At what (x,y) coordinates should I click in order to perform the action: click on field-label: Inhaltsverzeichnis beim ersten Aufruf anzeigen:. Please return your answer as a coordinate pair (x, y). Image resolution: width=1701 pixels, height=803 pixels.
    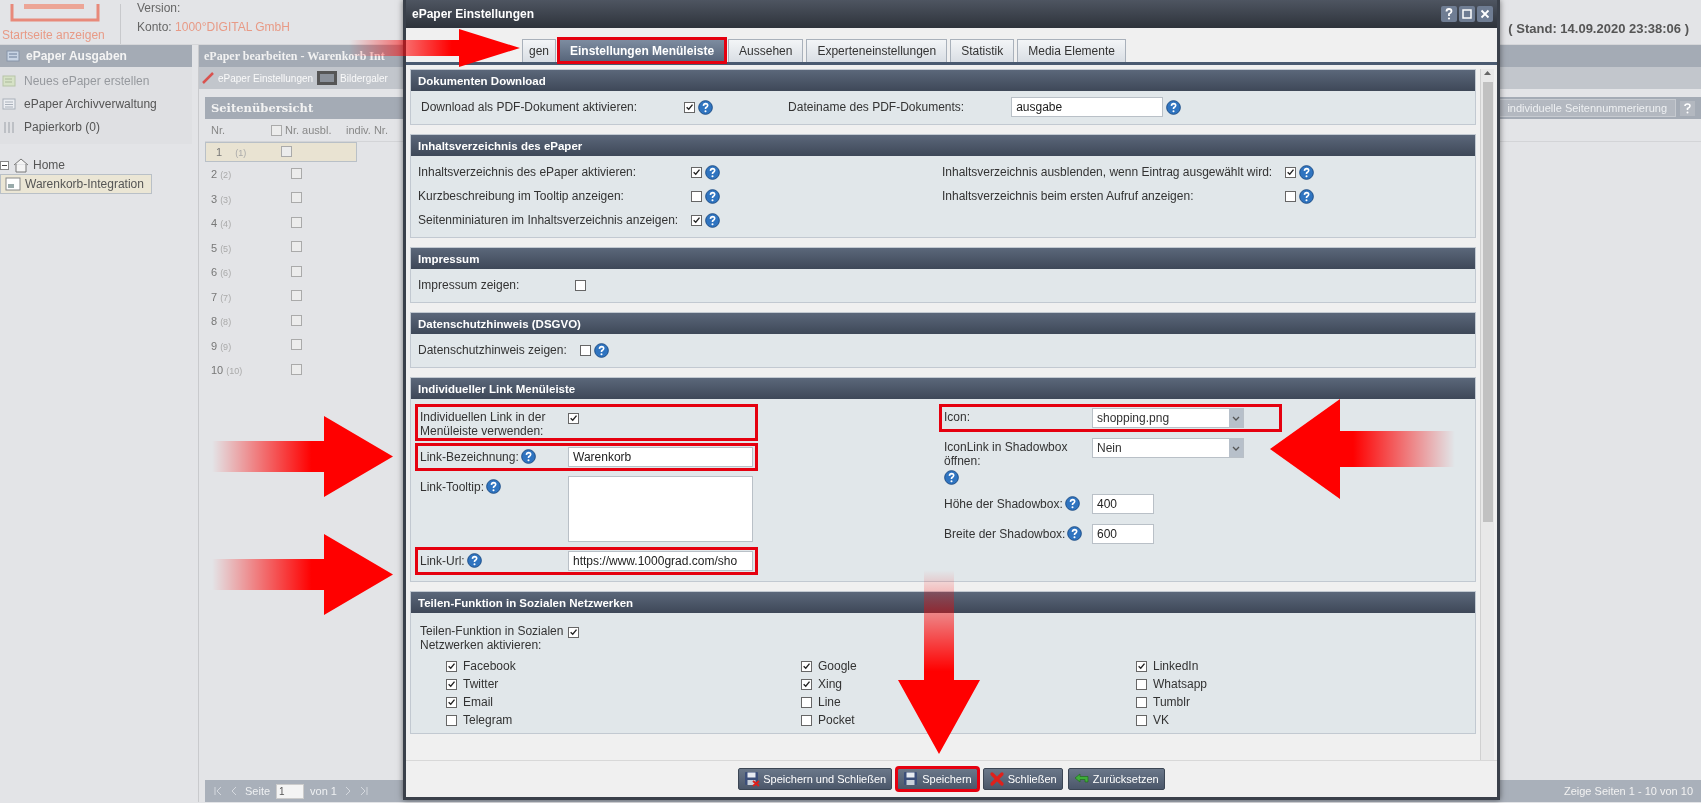
    Looking at the image, I should click on (1068, 196).